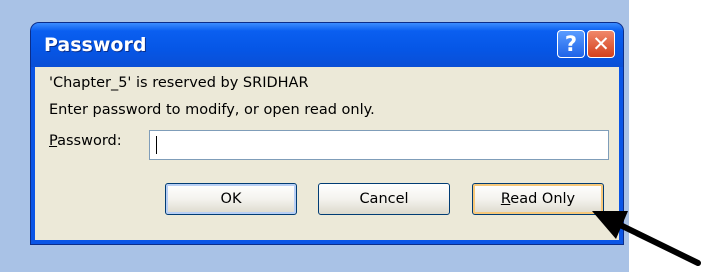 The image size is (706, 272). What do you see at coordinates (179, 83) in the screenshot?
I see `reserved-message: 'Chapter_5' is reserved by SRIDHAR` at bounding box center [179, 83].